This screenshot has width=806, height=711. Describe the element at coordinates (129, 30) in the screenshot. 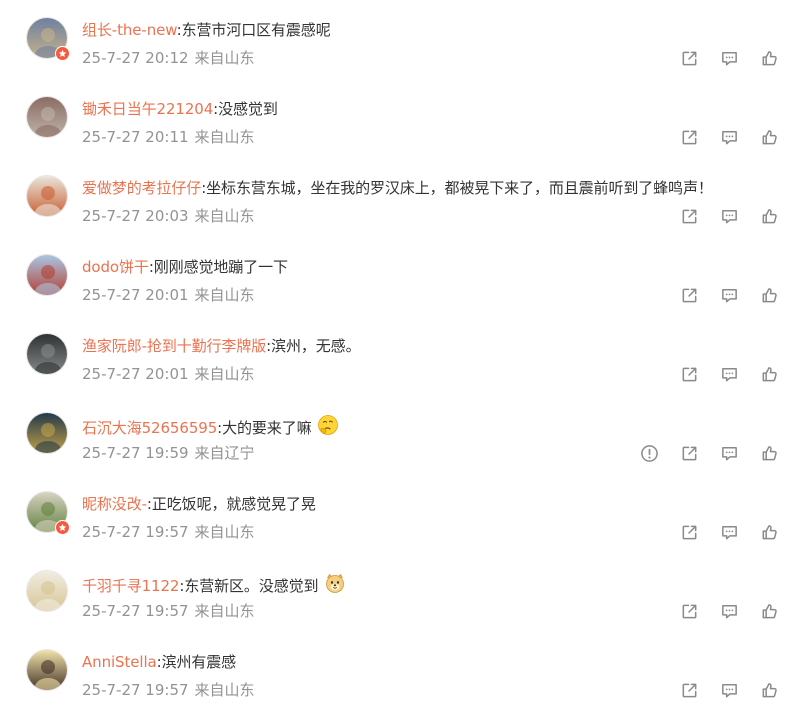

I see `username-link: 组长-the-new` at that location.